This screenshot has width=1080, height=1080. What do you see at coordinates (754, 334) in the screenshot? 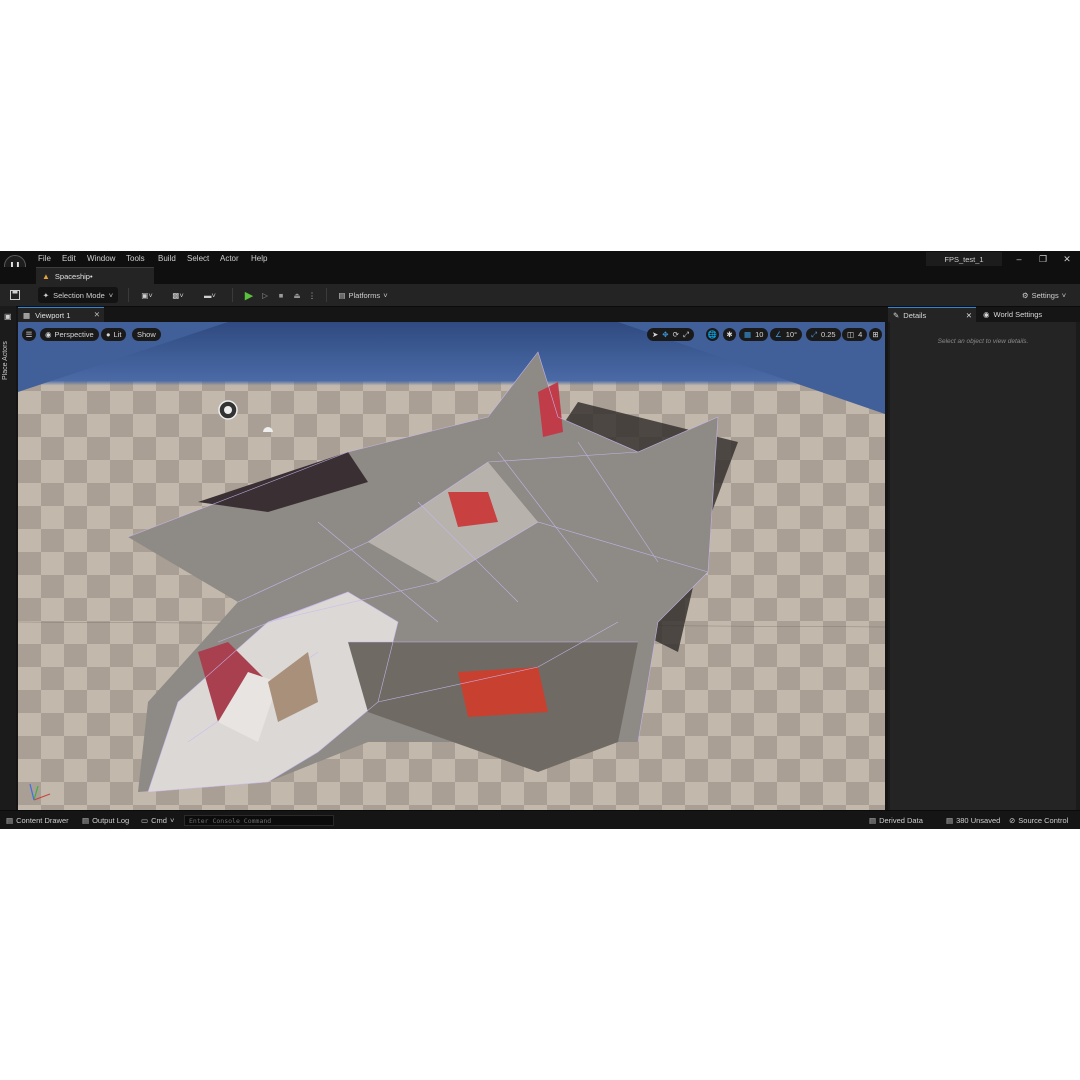
I see `grid-snap-group: ▦ 10` at bounding box center [754, 334].